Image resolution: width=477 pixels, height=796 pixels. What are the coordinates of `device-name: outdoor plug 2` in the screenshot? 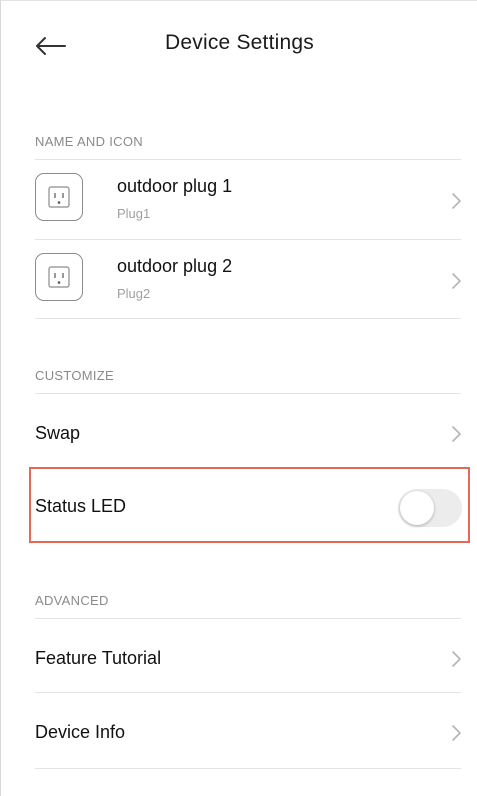 It's located at (175, 266).